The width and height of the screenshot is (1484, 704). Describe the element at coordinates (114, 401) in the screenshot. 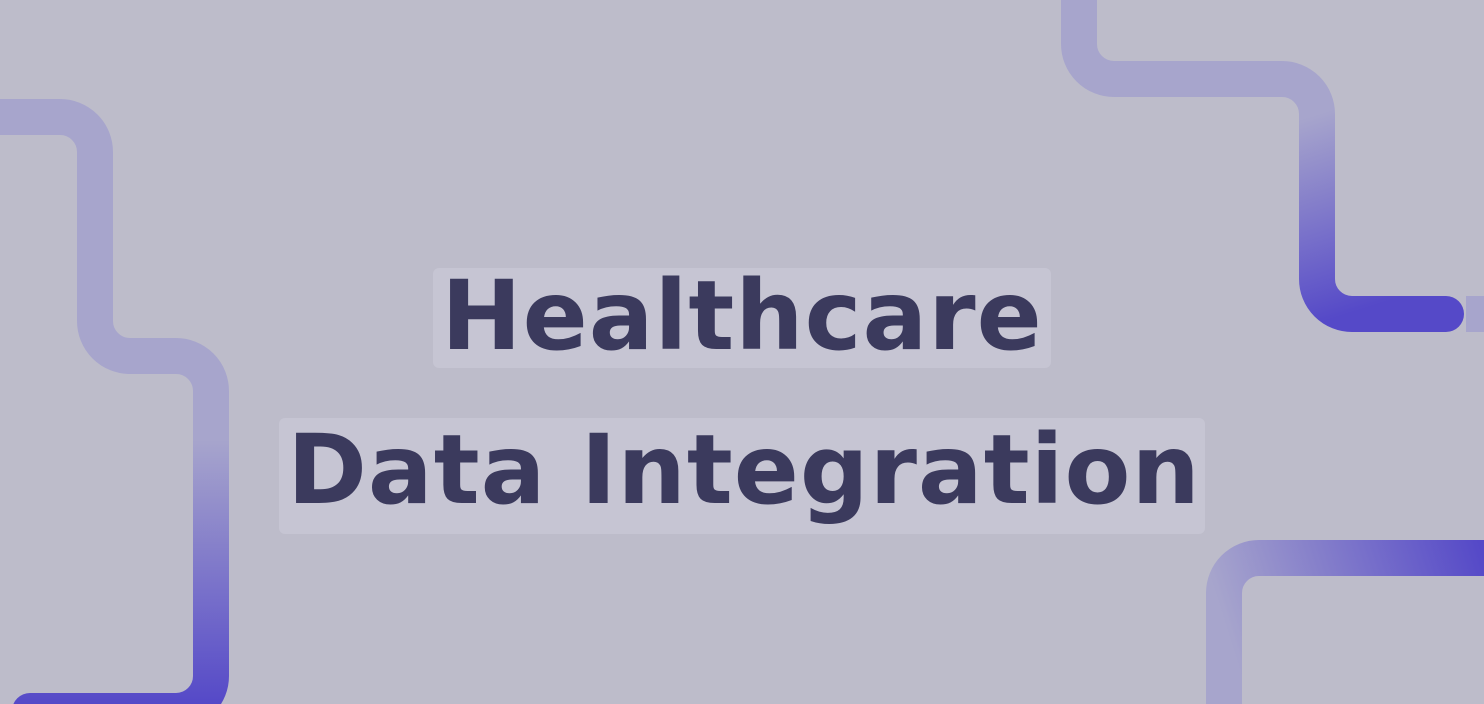

I see `left-connector-line` at that location.